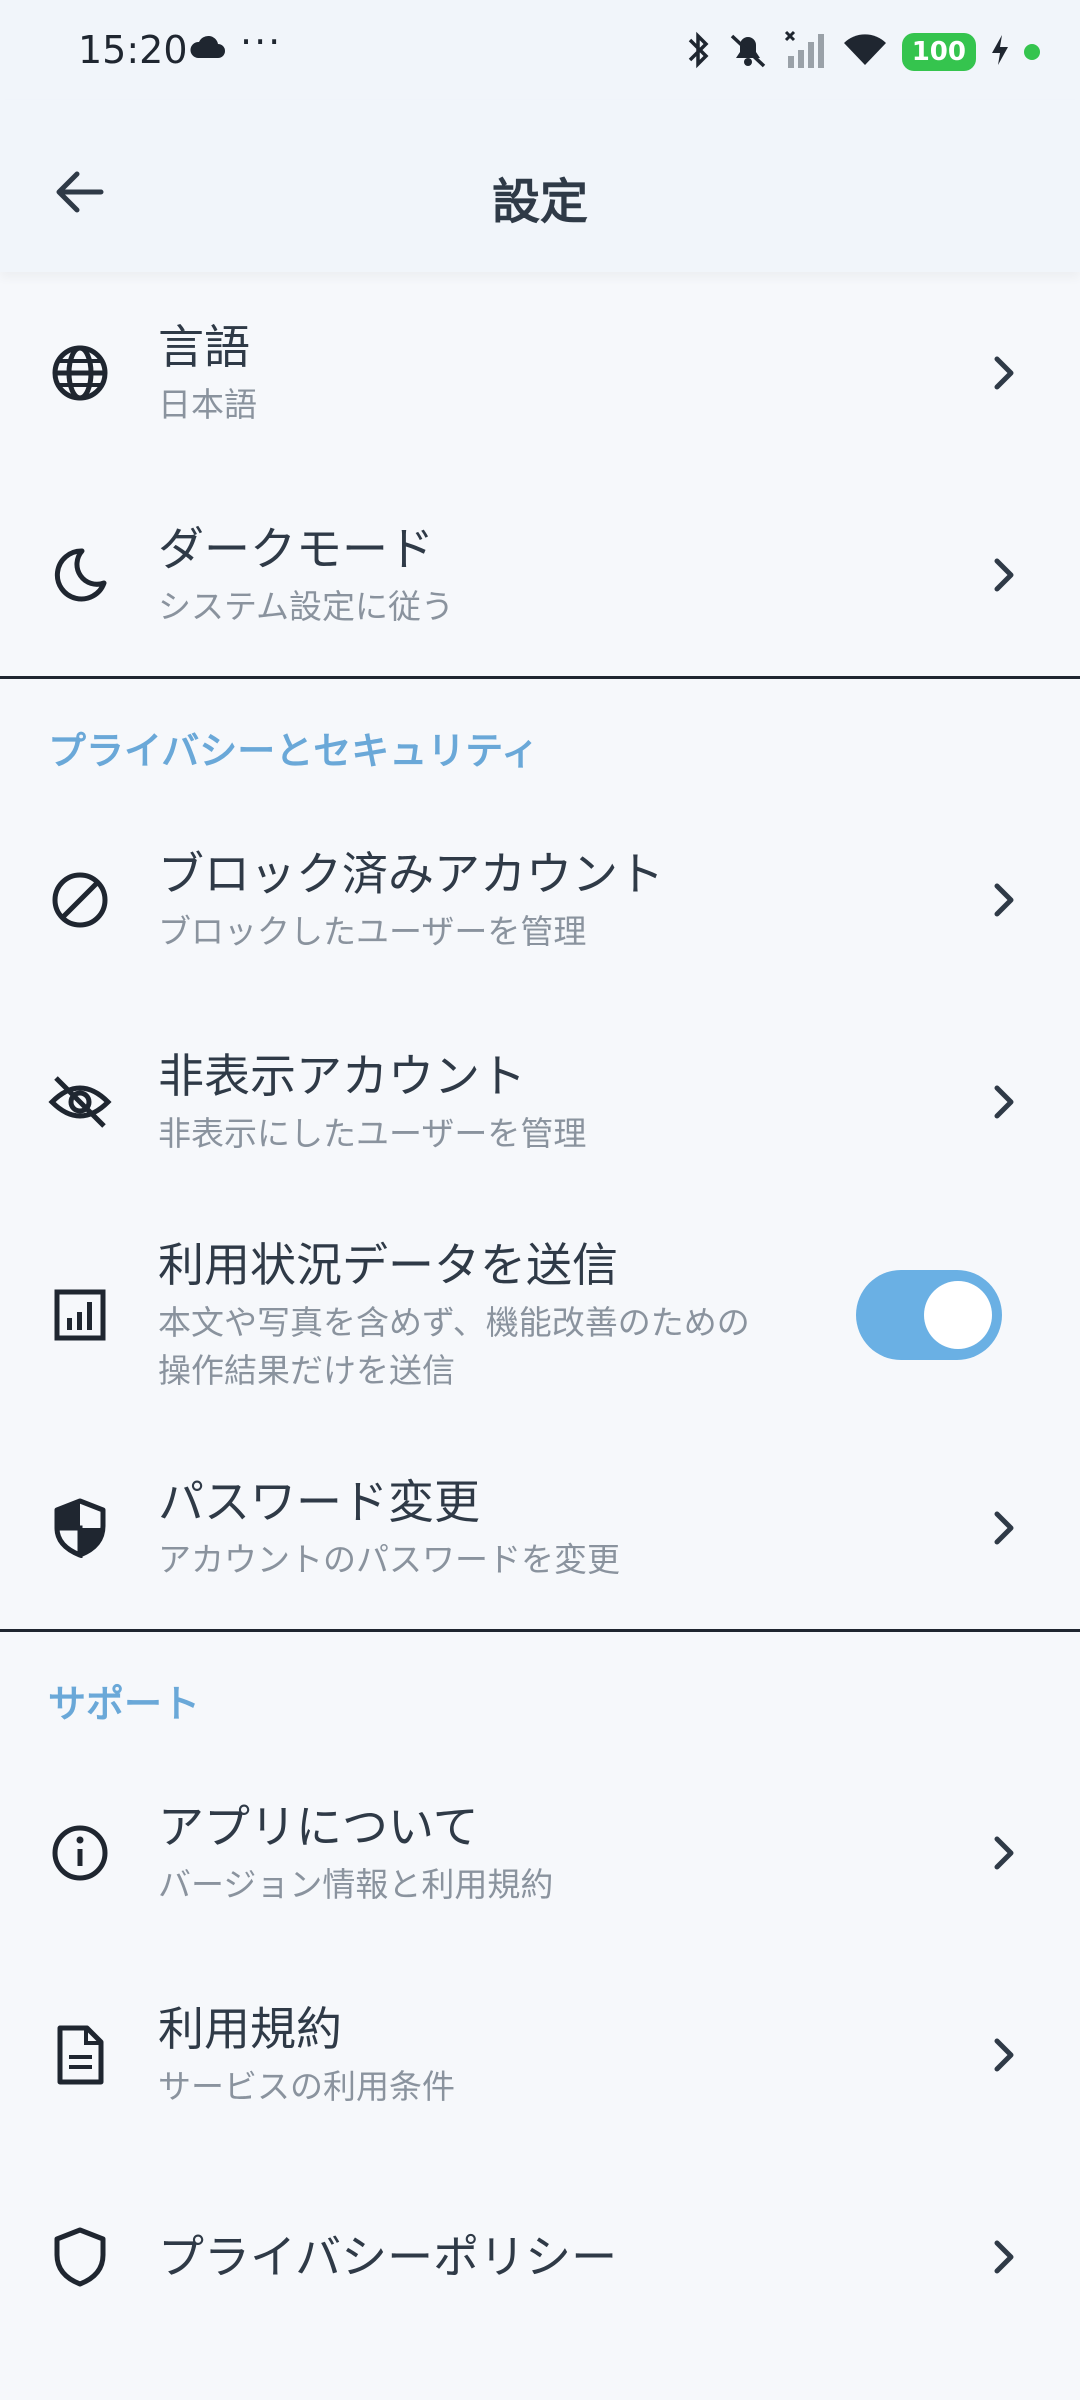 This screenshot has width=1080, height=2400. I want to click on setting-subtitle-line1: 本文や写真を含めず、機能改善のための, so click(454, 1322).